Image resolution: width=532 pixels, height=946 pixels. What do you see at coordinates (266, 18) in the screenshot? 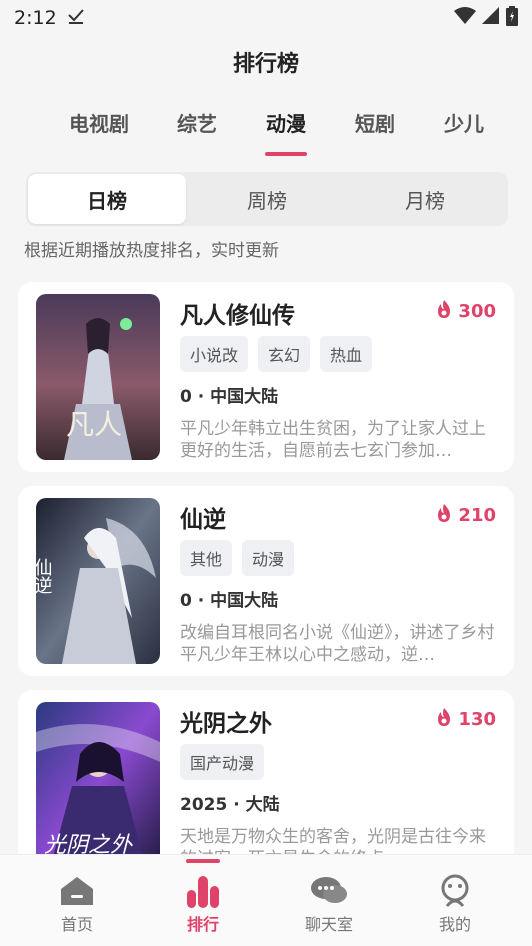
I see `status-bar: 2:12` at bounding box center [266, 18].